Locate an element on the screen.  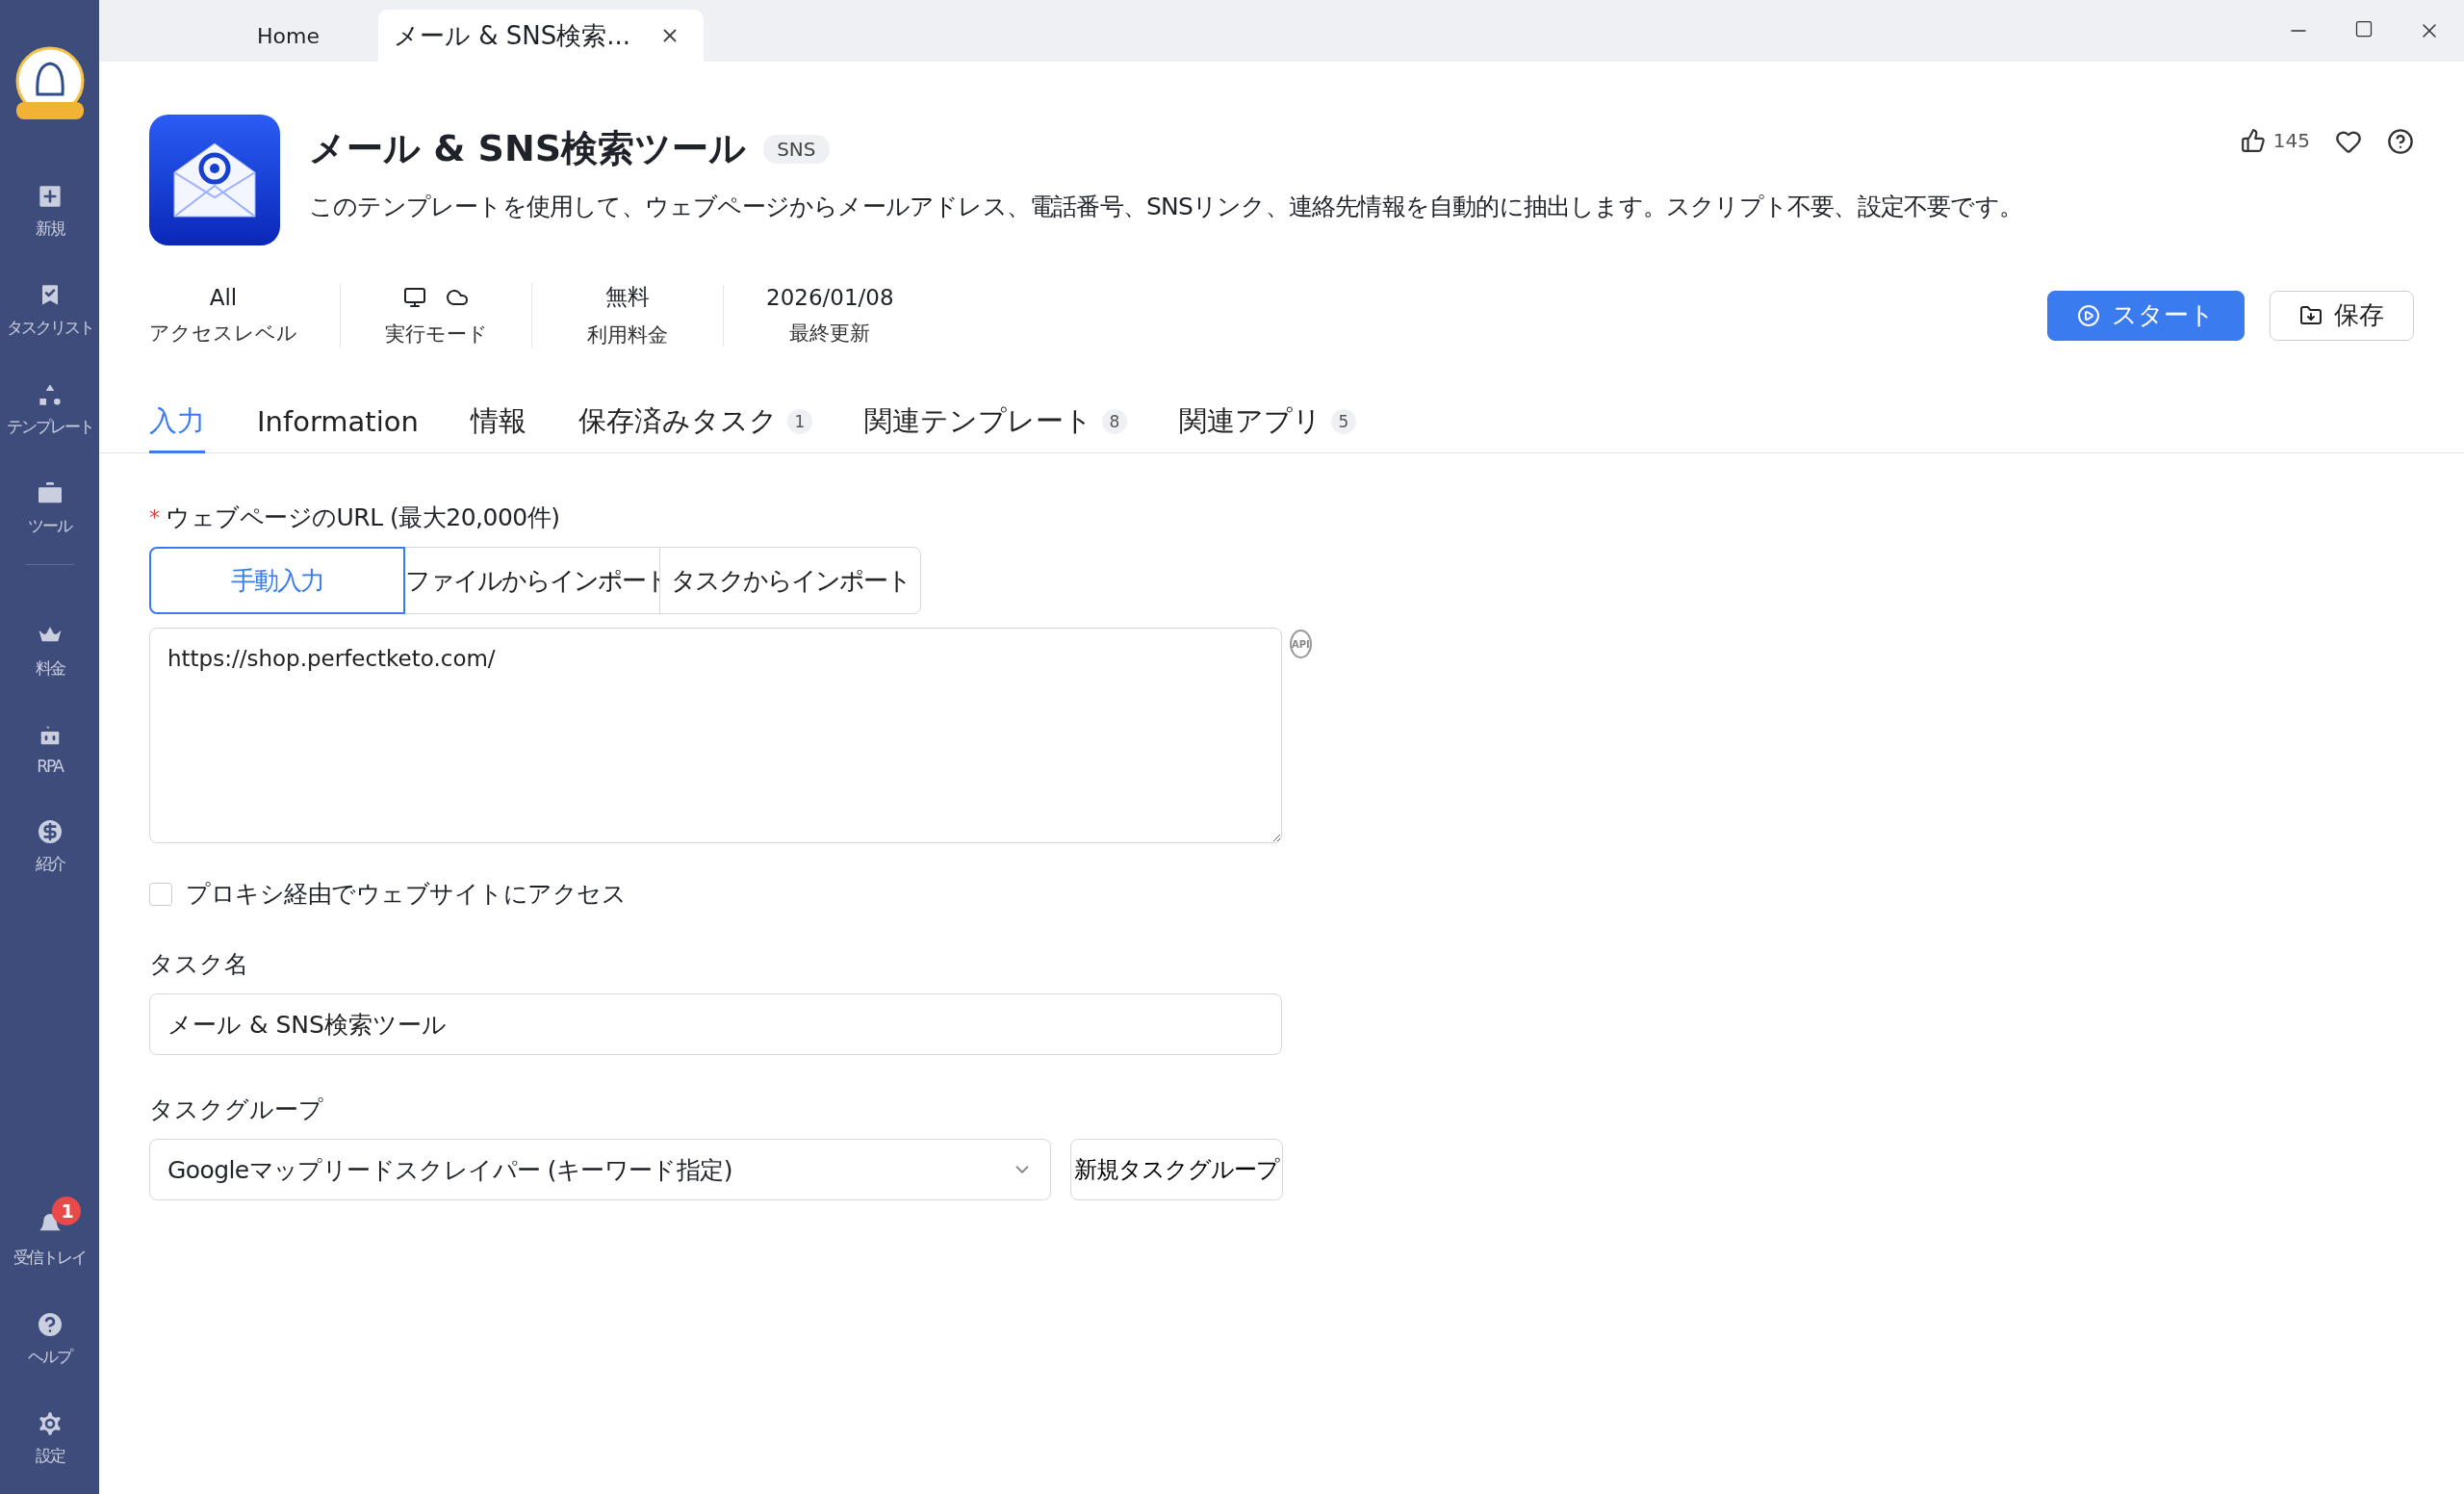
tab: 情報 is located at coordinates (498, 428).